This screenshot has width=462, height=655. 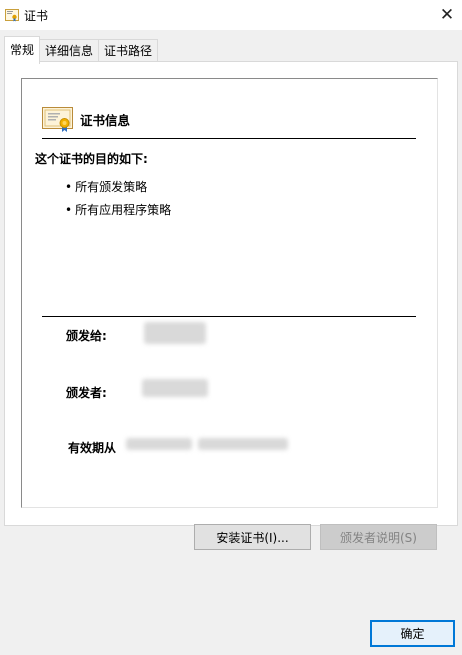 I want to click on valid-to-redacted, so click(x=243, y=444).